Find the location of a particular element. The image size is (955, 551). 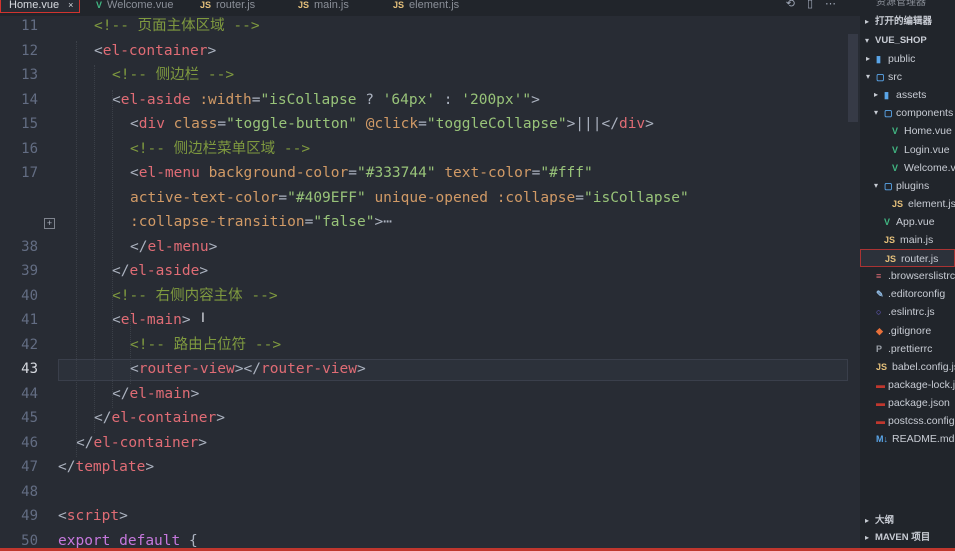

explorer-item-label: .eslintrc.js is located at coordinates (911, 312).